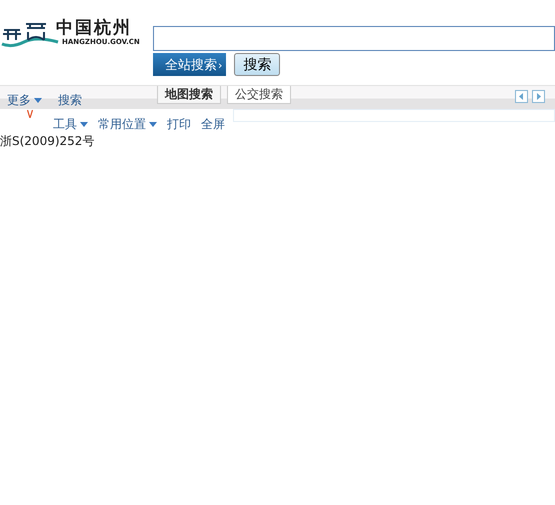 The height and width of the screenshot is (505, 555). Describe the element at coordinates (127, 124) in the screenshot. I see `toolbar-link: 常用位置` at that location.